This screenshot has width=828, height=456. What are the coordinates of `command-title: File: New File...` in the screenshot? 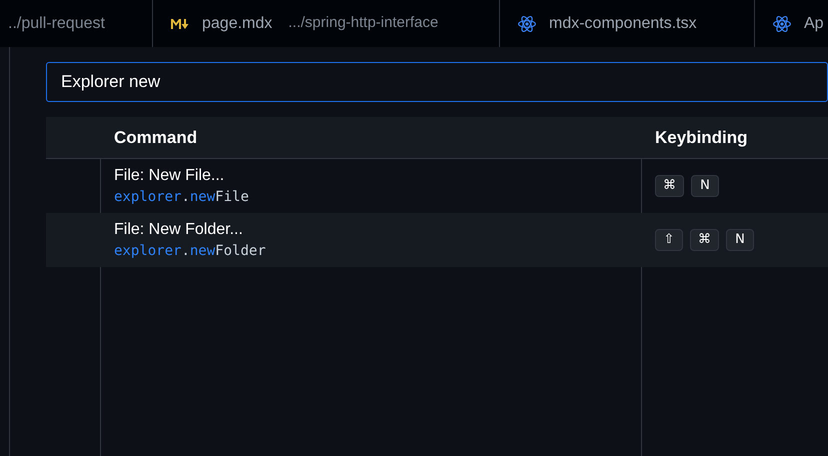 It's located at (170, 176).